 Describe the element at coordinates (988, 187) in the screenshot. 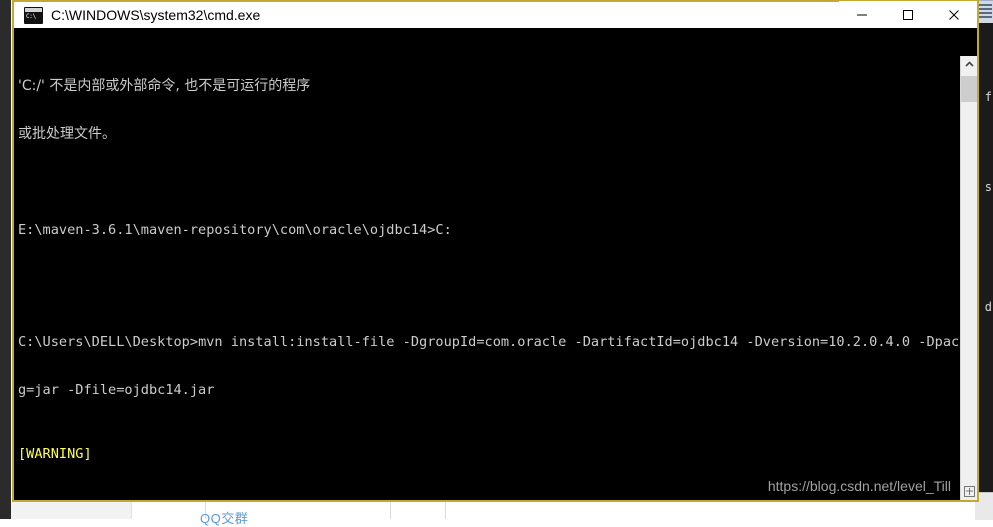

I see `background-window-text: s` at that location.